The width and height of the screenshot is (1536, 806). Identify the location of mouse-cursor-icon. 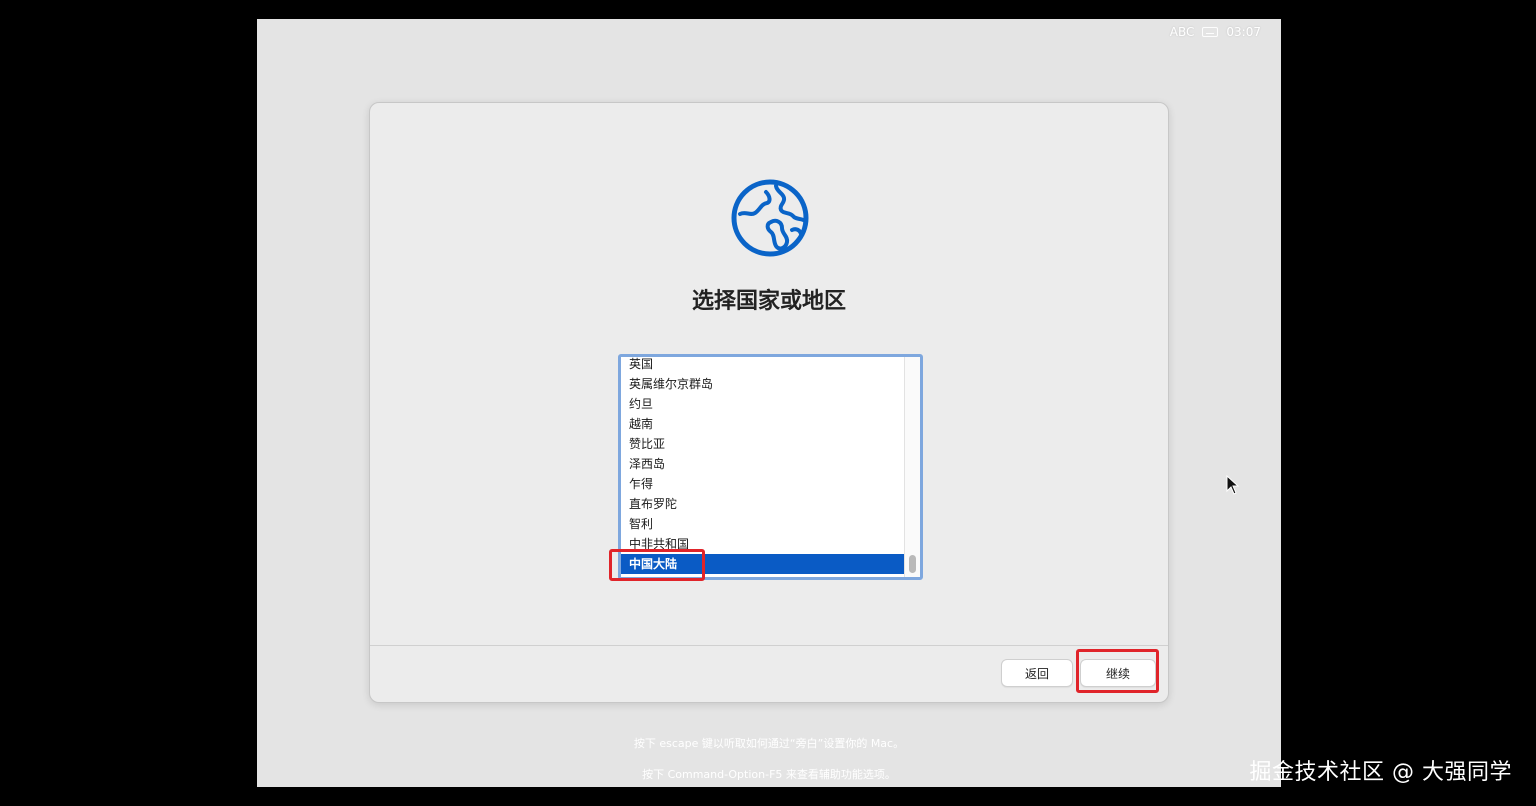
(1233, 485).